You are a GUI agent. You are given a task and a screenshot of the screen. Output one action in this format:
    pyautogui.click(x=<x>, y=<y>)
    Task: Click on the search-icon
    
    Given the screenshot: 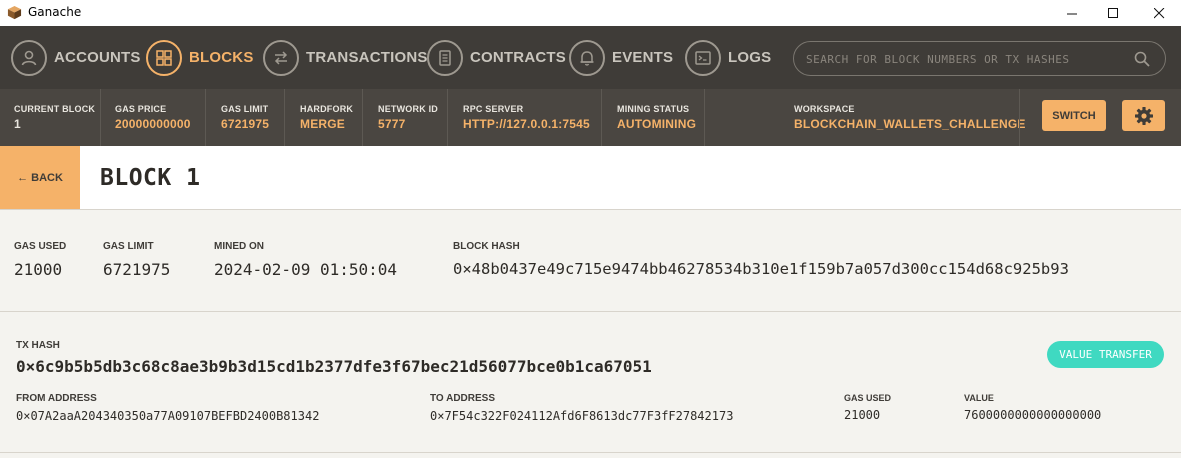 What is the action you would take?
    pyautogui.click(x=1142, y=59)
    